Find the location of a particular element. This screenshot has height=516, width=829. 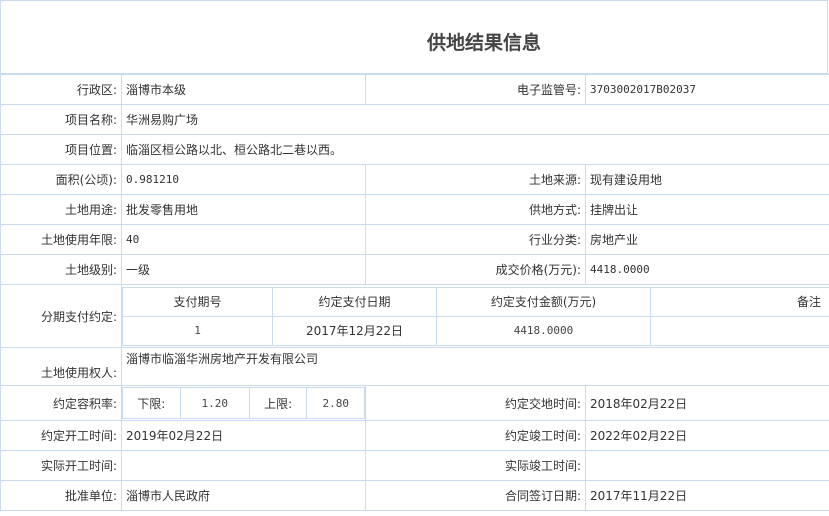

supervision-value: 3703002017B02037 is located at coordinates (707, 89).